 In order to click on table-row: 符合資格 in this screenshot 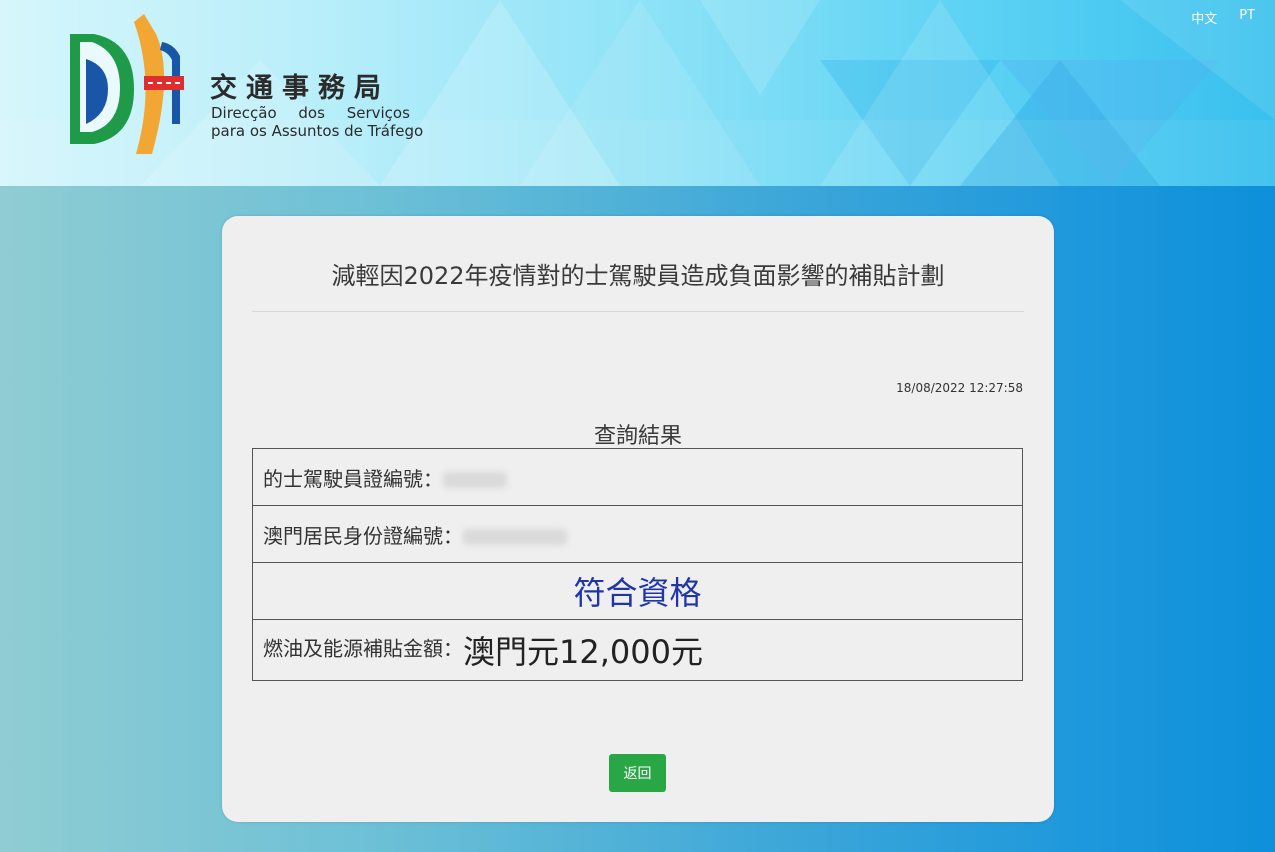, I will do `click(637, 591)`.